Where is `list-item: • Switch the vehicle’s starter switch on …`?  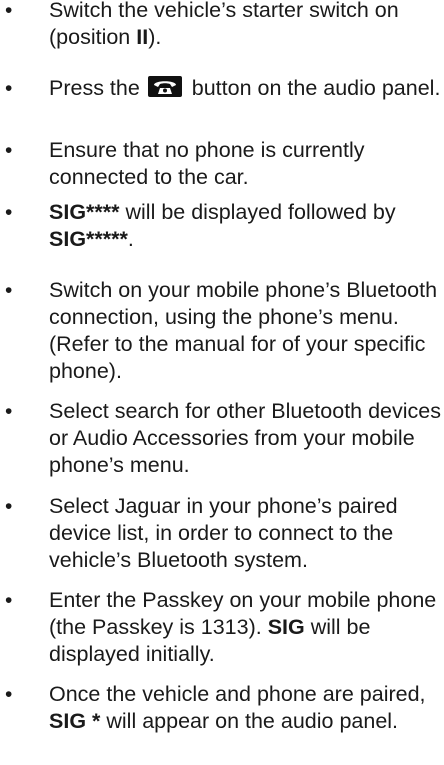 list-item: • Switch the vehicle’s starter switch on … is located at coordinates (222, 25).